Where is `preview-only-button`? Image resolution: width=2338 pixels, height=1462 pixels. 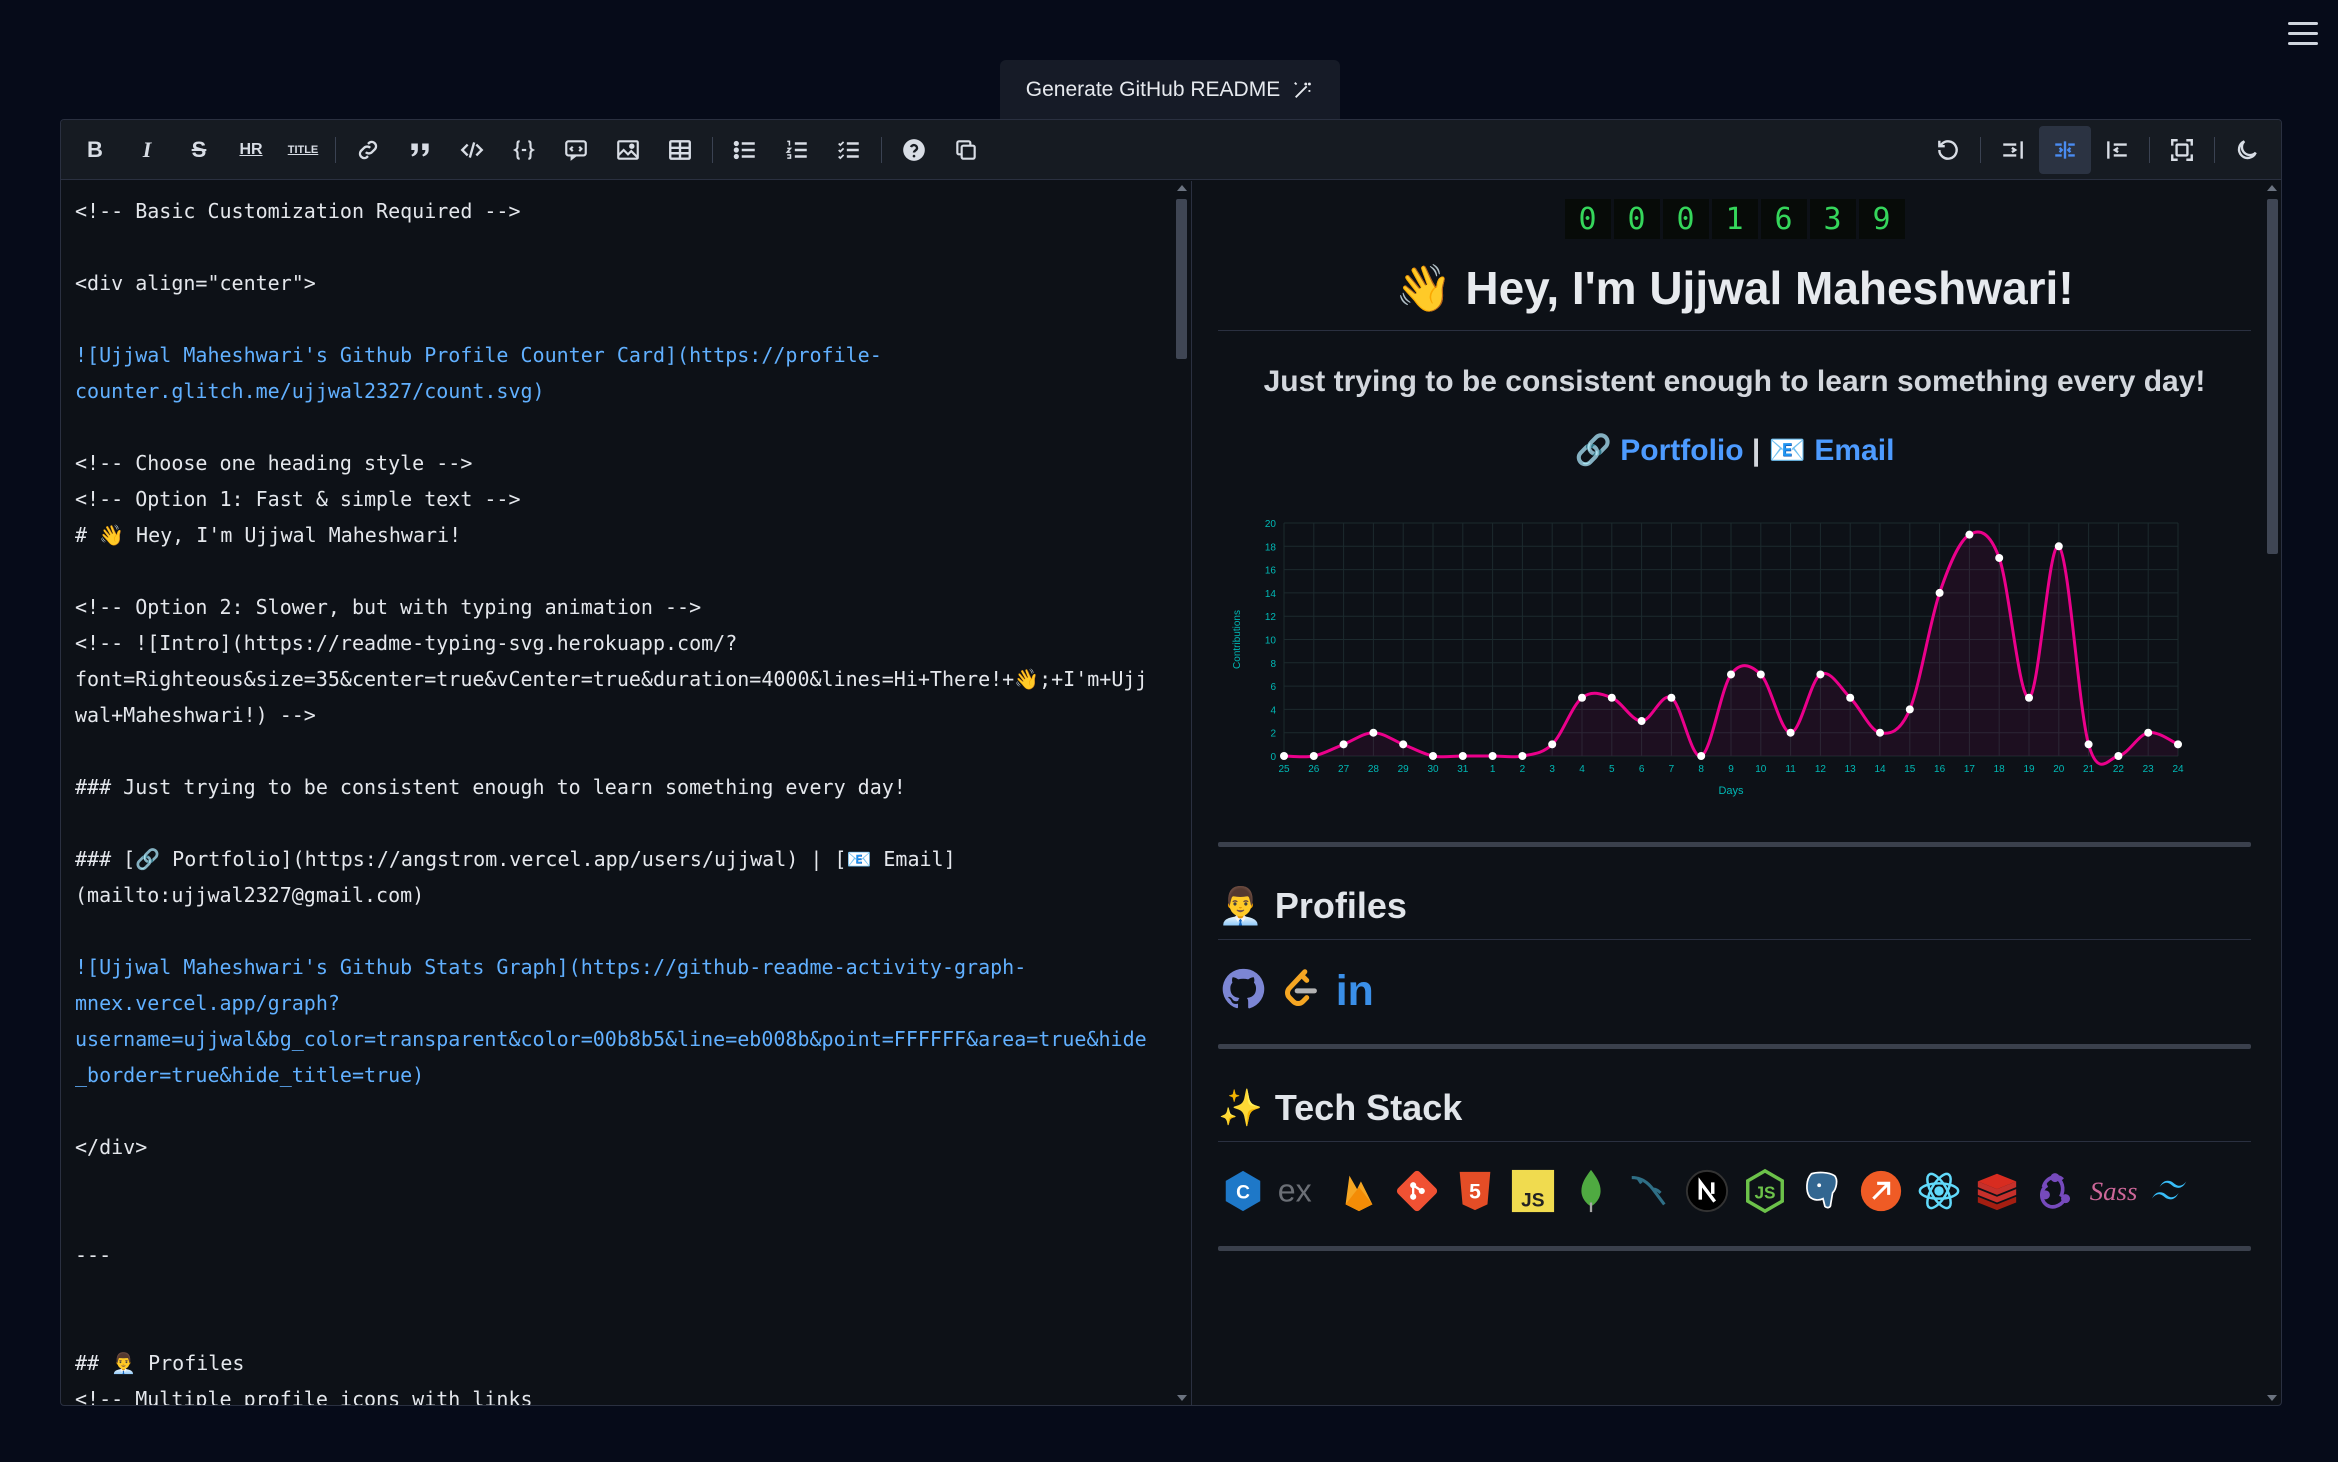
preview-only-button is located at coordinates (2117, 150).